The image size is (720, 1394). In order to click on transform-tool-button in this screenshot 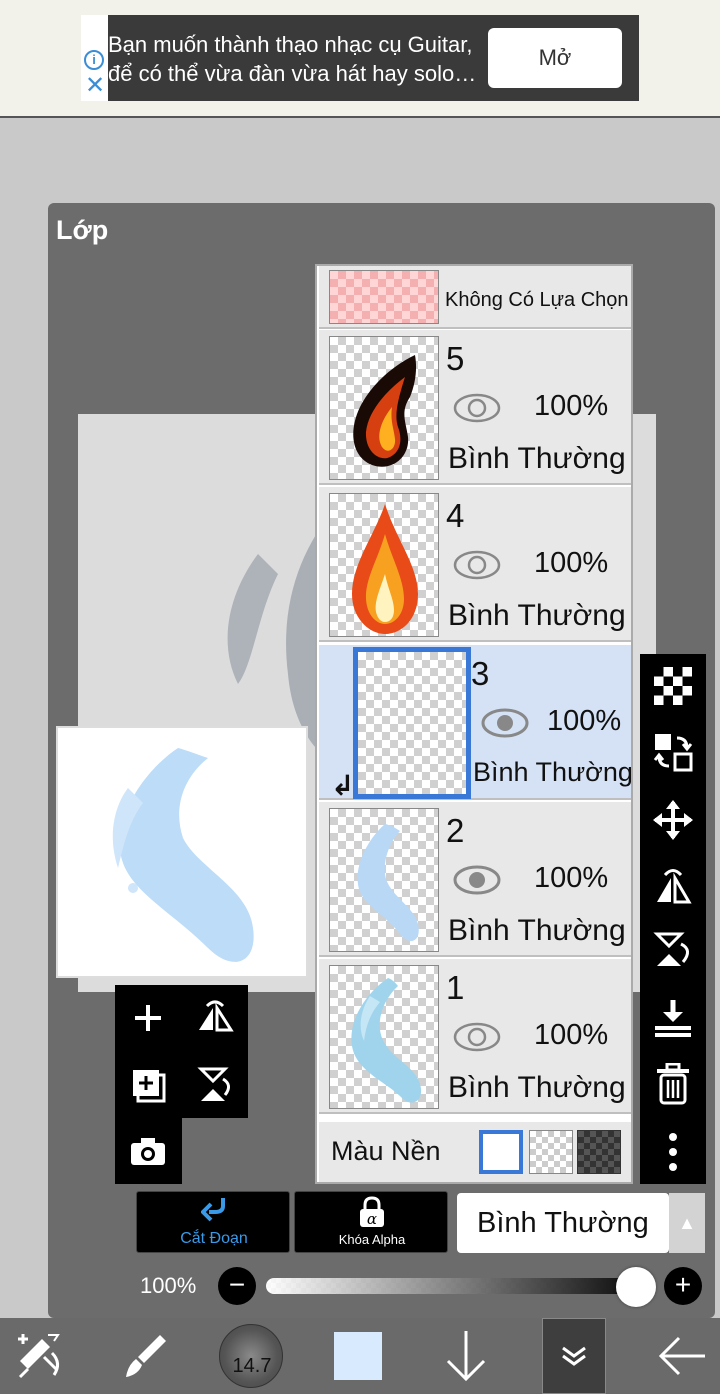, I will do `click(39, 1356)`.